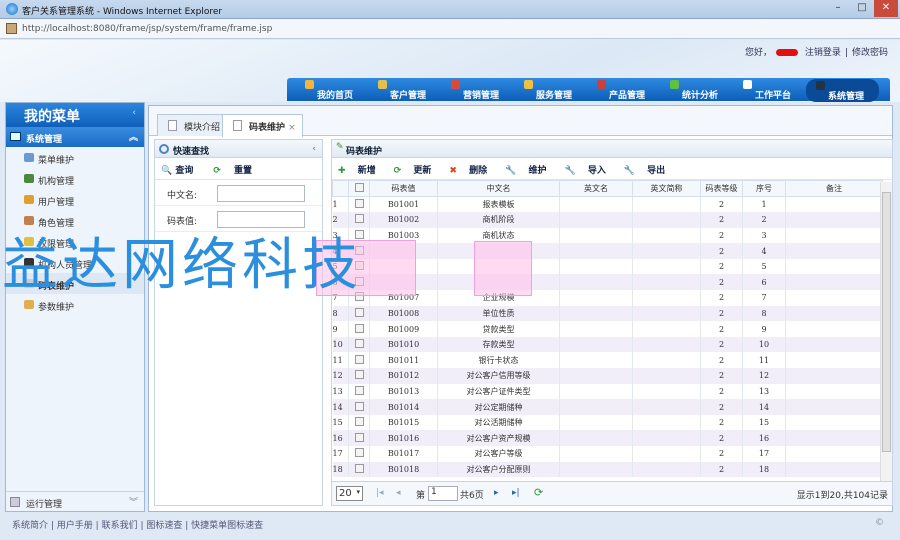 Image resolution: width=900 pixels, height=540 pixels. I want to click on refresh-icon: ⟳, so click(538, 492).